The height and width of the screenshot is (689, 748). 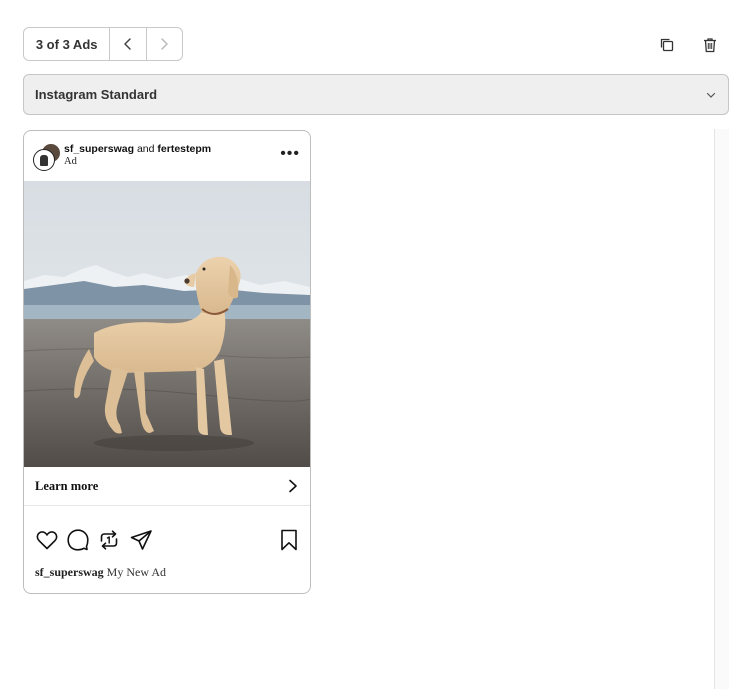 I want to click on caption-text: My New Ad, so click(x=136, y=572).